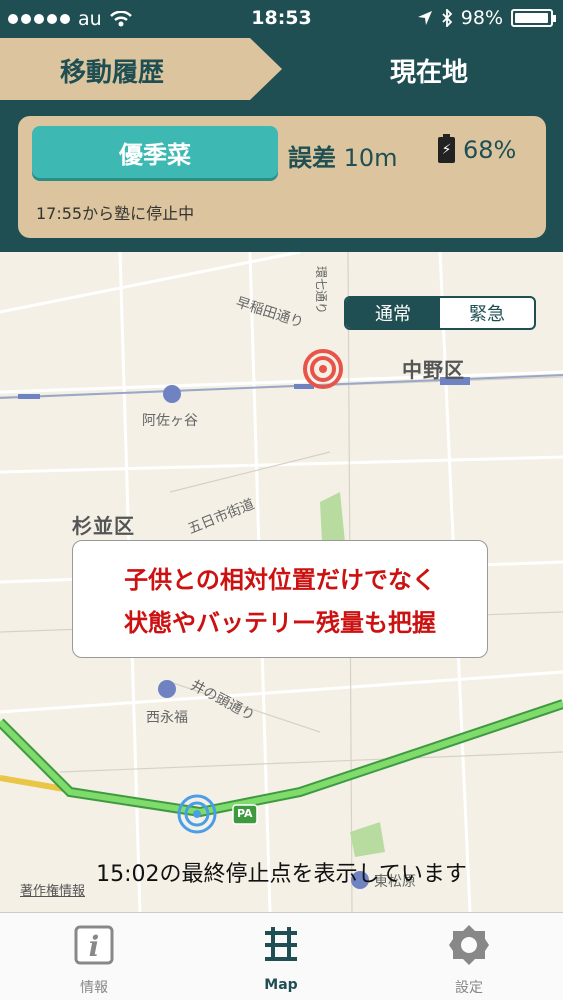  Describe the element at coordinates (422, 69) in the screenshot. I see `tab-current-location: 現在地` at that location.